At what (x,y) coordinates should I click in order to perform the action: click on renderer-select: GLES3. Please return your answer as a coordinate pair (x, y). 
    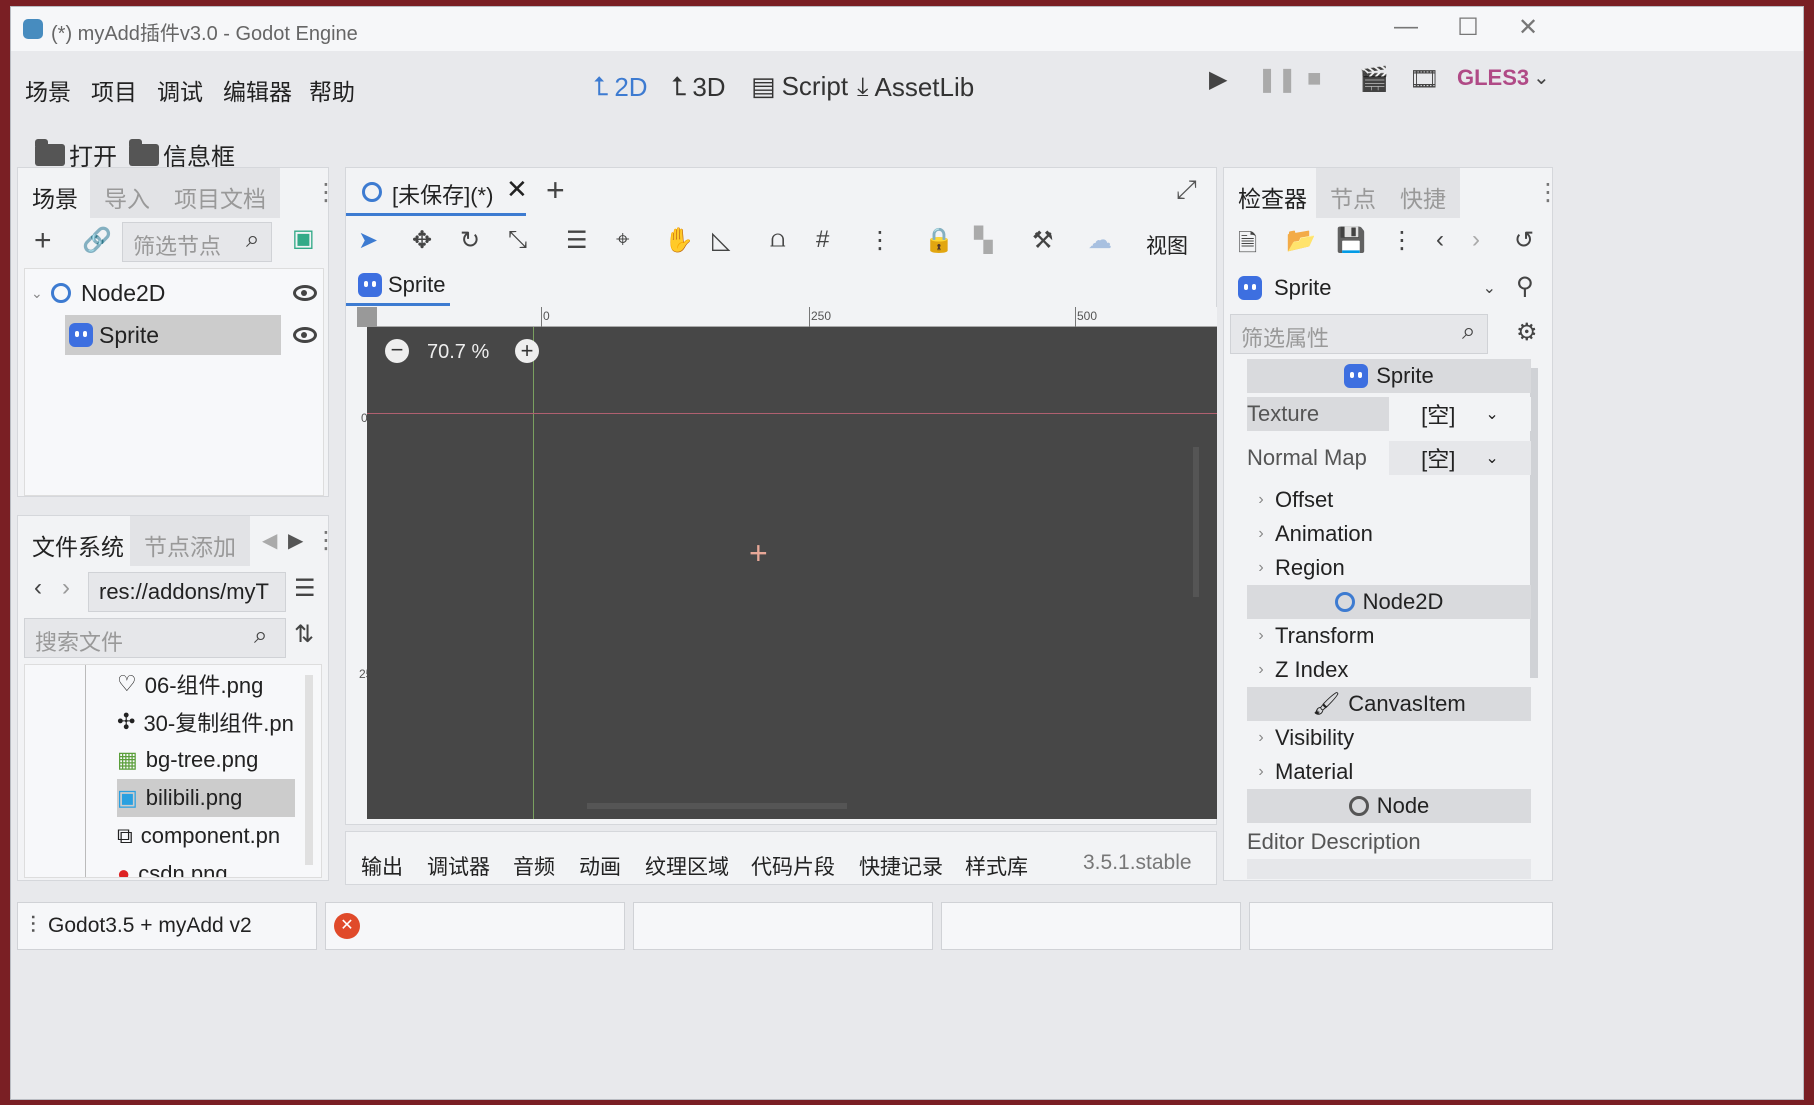
    Looking at the image, I should click on (1493, 78).